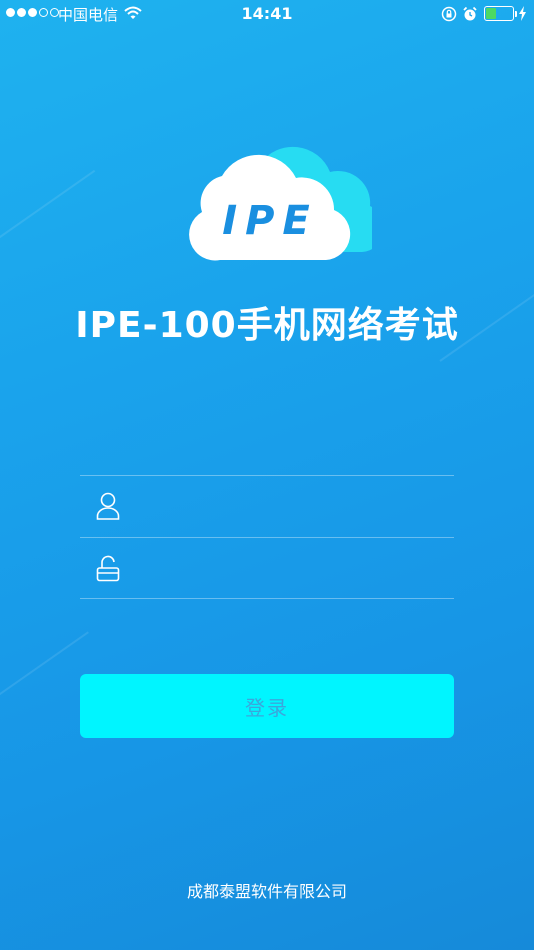 The height and width of the screenshot is (950, 534). I want to click on user-icon, so click(108, 508).